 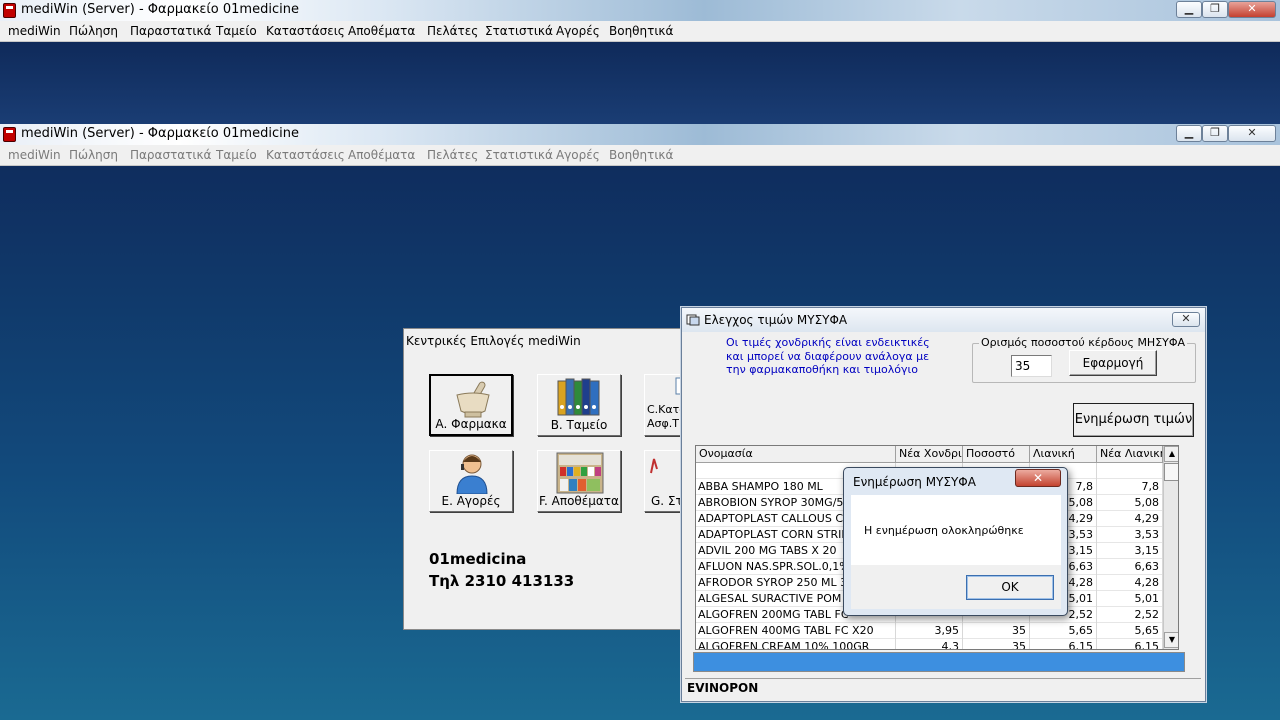 I want to click on company-name: 01medicina, so click(x=478, y=559).